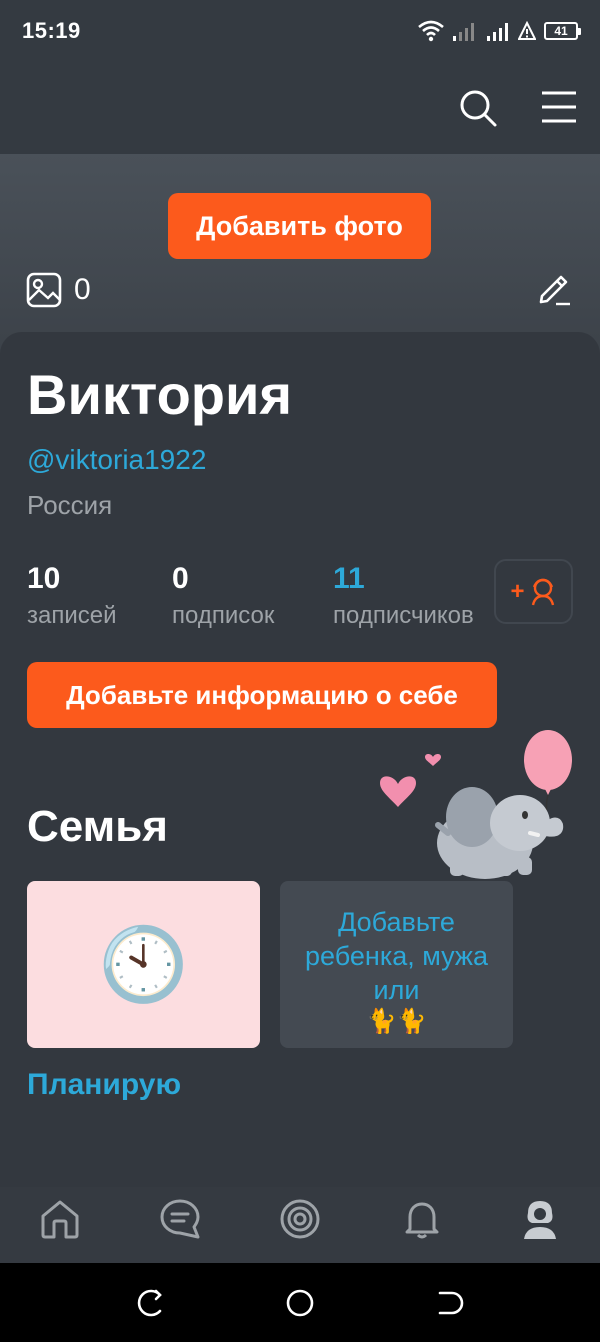  I want to click on stat-followers-label: подписчиков, so click(403, 615).